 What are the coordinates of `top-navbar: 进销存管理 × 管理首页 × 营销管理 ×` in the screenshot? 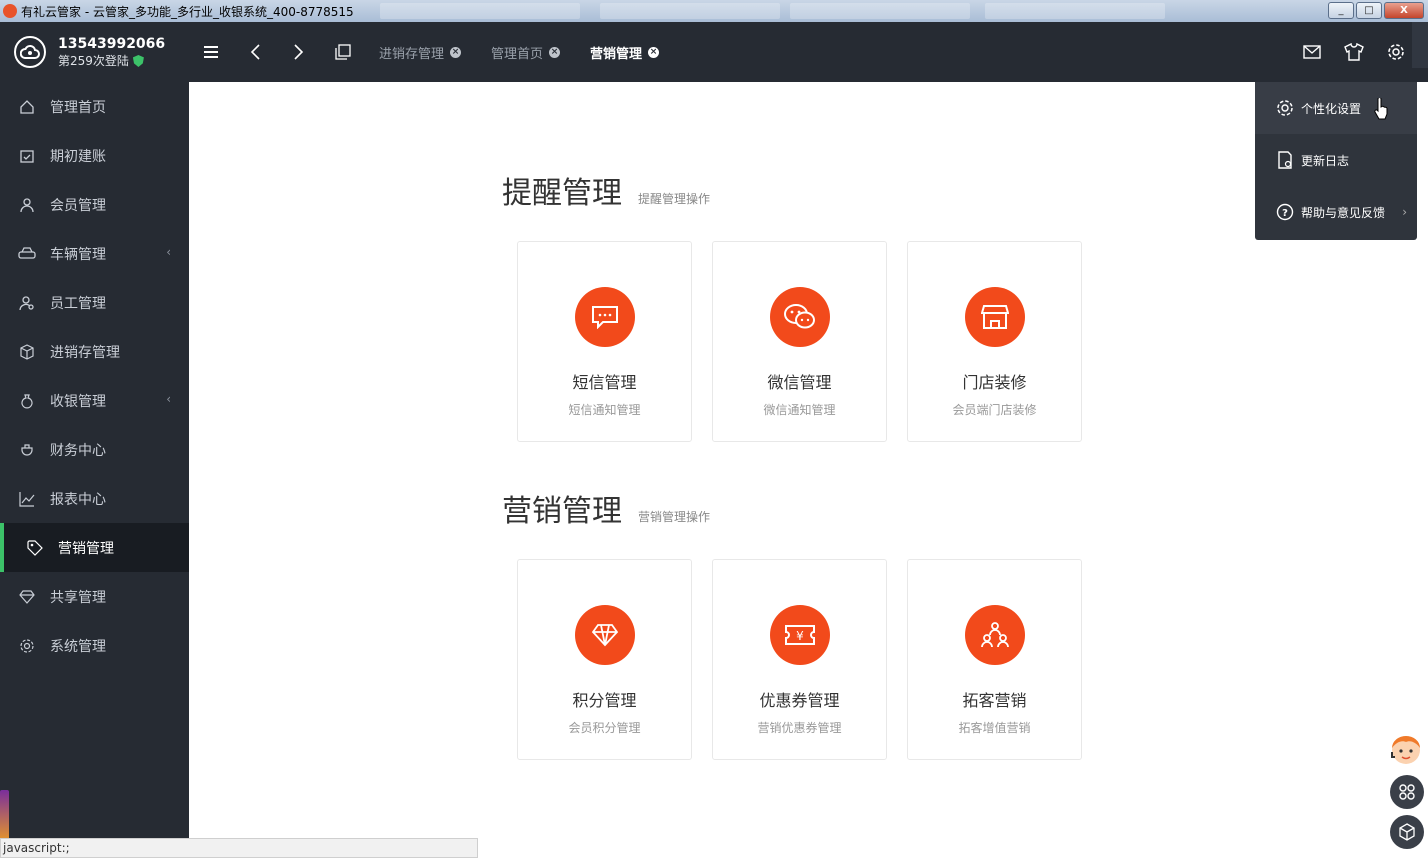 It's located at (808, 52).